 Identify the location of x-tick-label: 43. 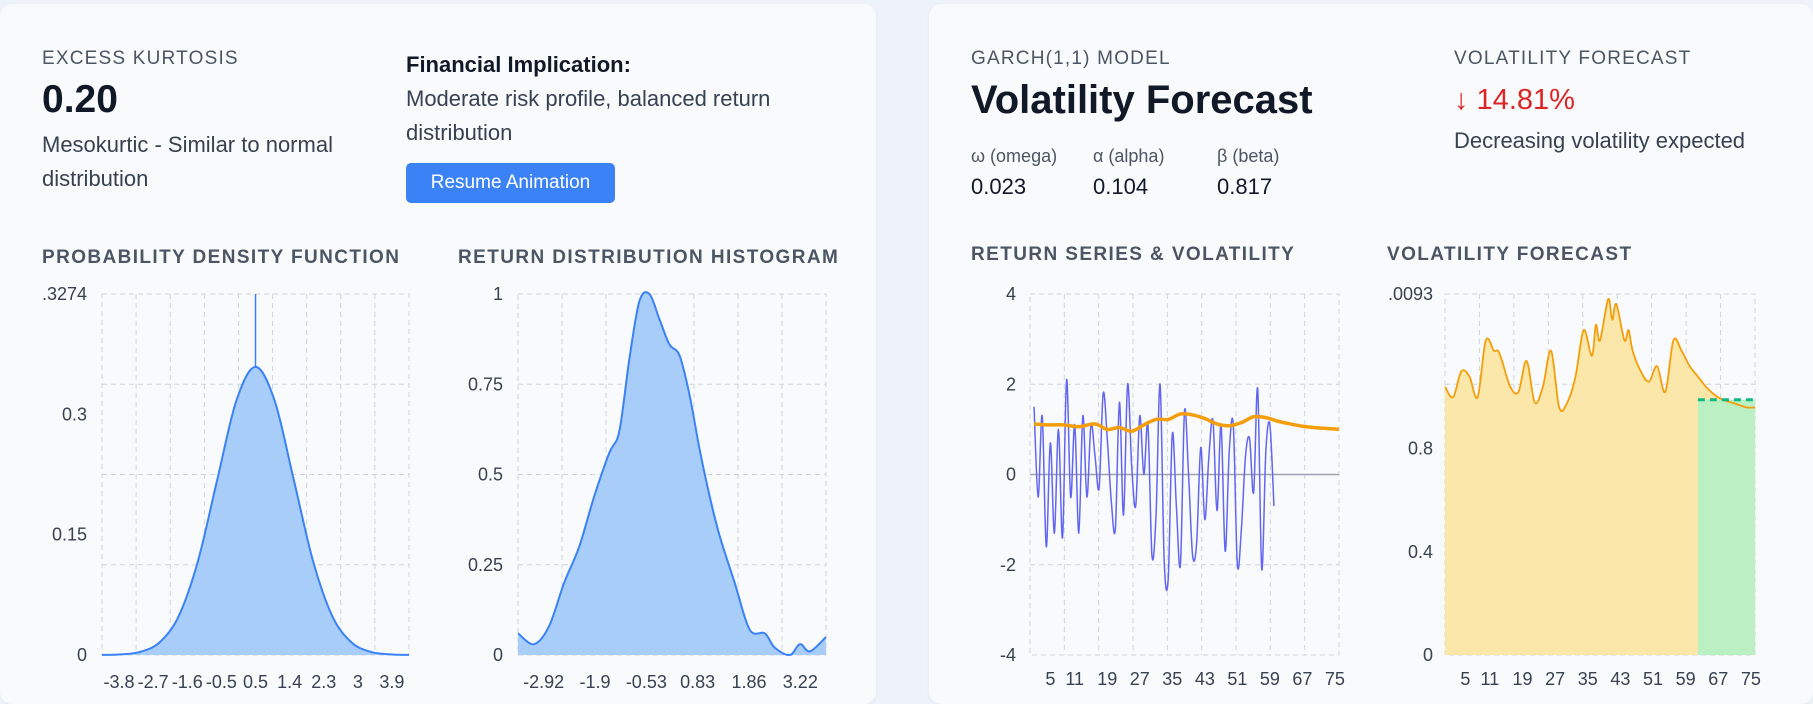
(1620, 679).